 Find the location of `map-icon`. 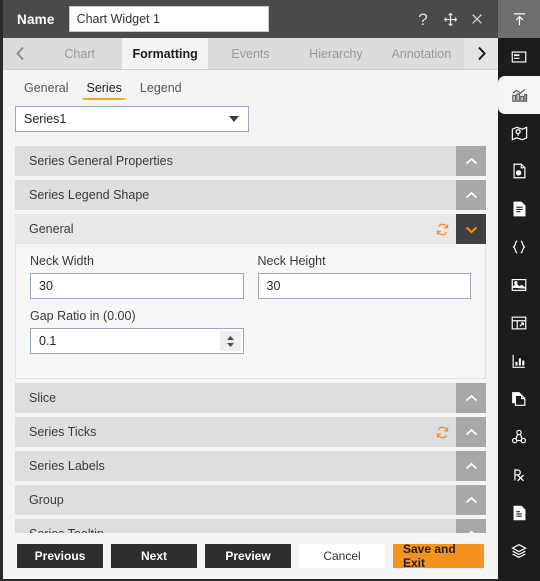

map-icon is located at coordinates (519, 133).